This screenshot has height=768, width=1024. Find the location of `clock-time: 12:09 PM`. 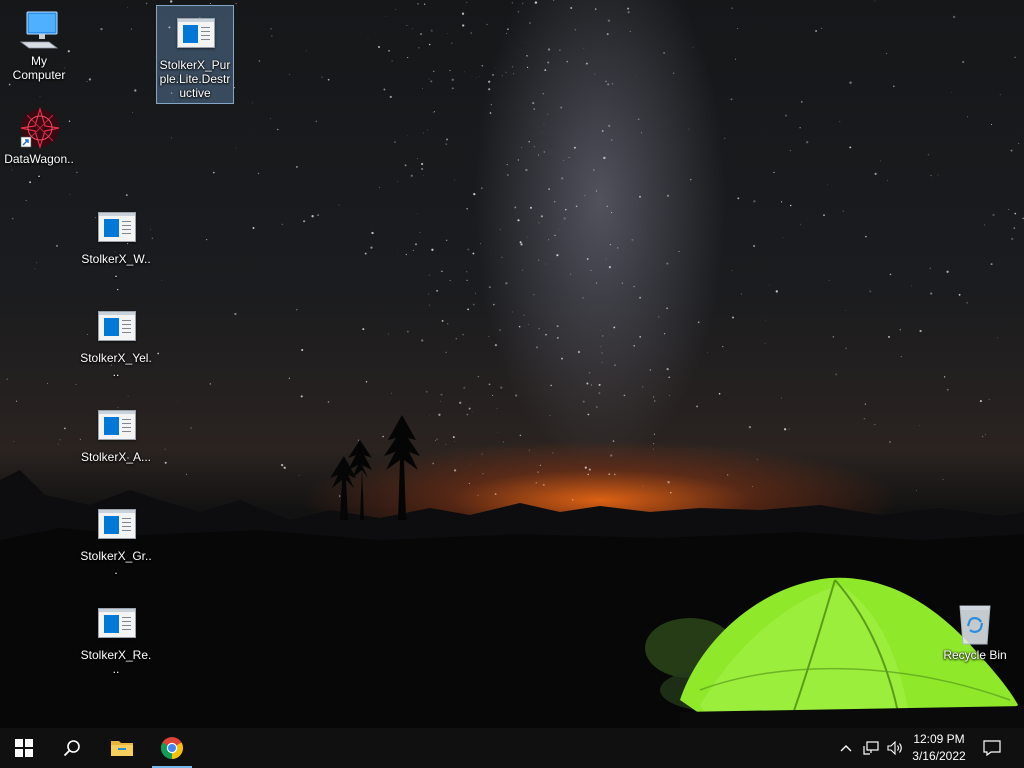

clock-time: 12:09 PM is located at coordinates (939, 739).